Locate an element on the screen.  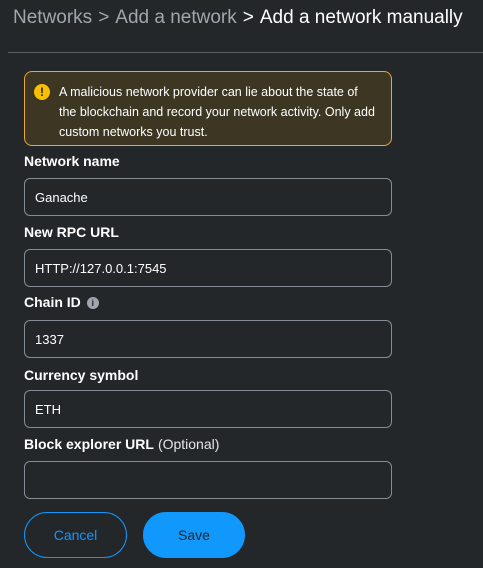
optional-tag: (Optional) is located at coordinates (188, 444).